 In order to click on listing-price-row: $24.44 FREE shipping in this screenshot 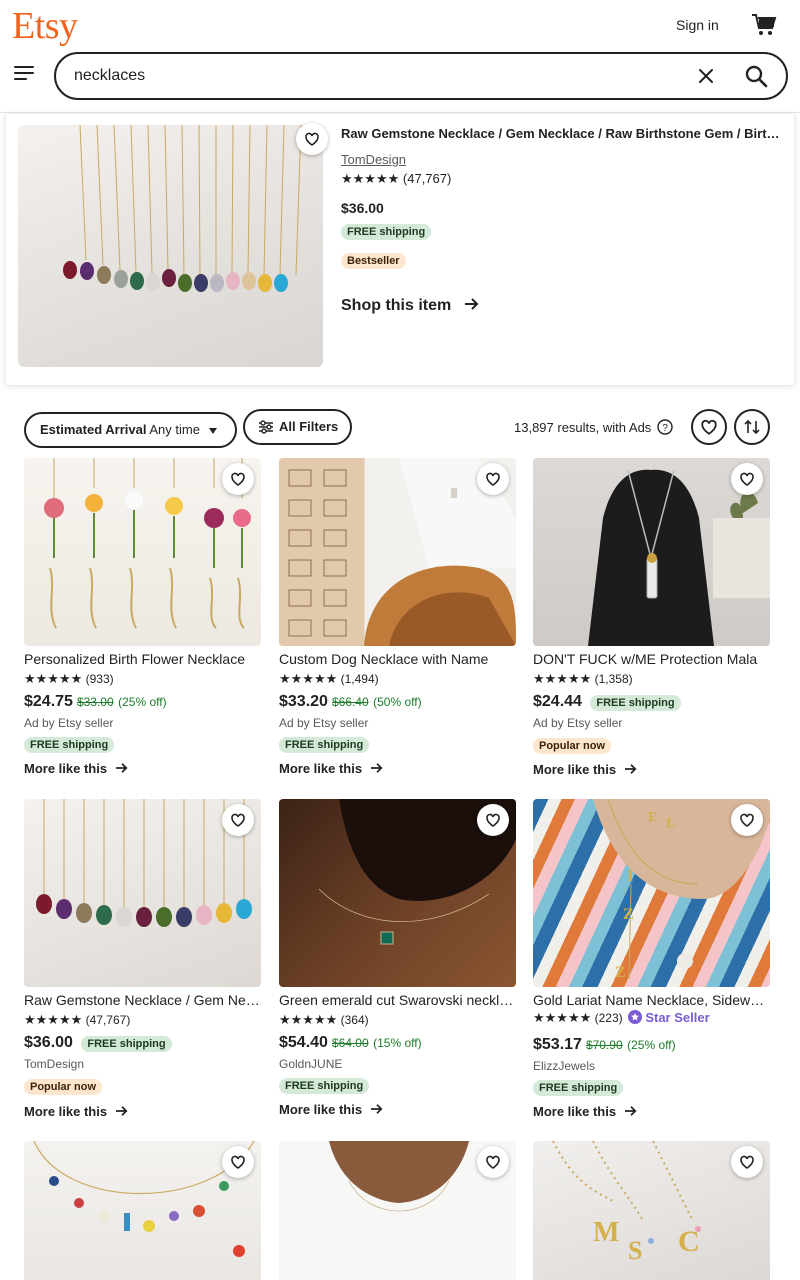, I will do `click(607, 702)`.